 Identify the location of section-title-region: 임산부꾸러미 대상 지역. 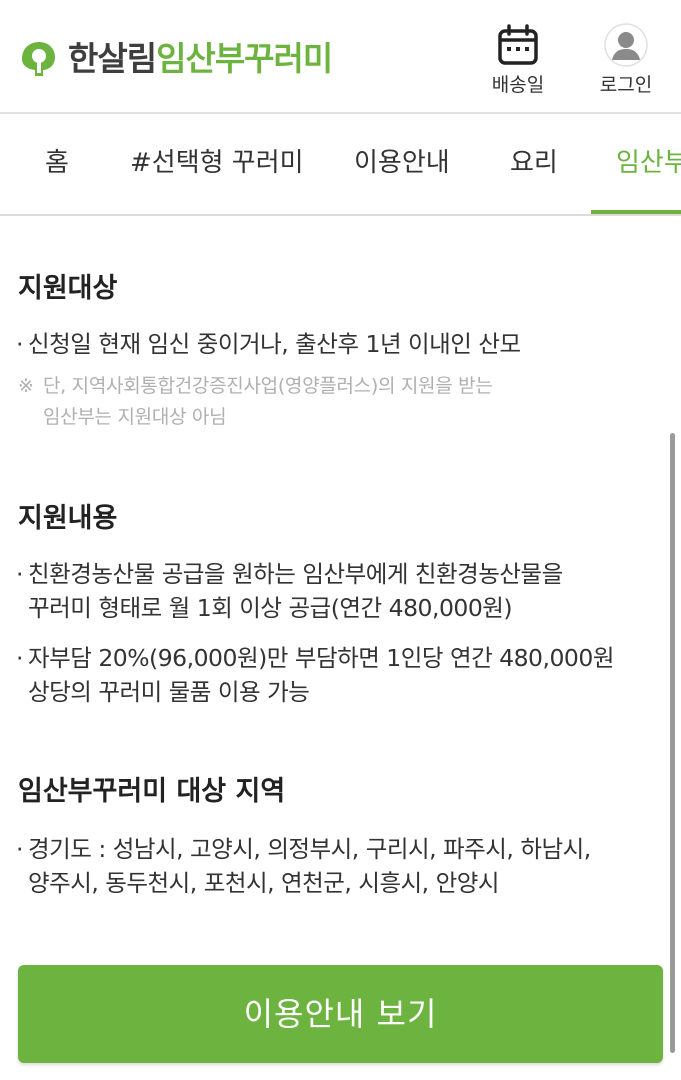
(152, 791).